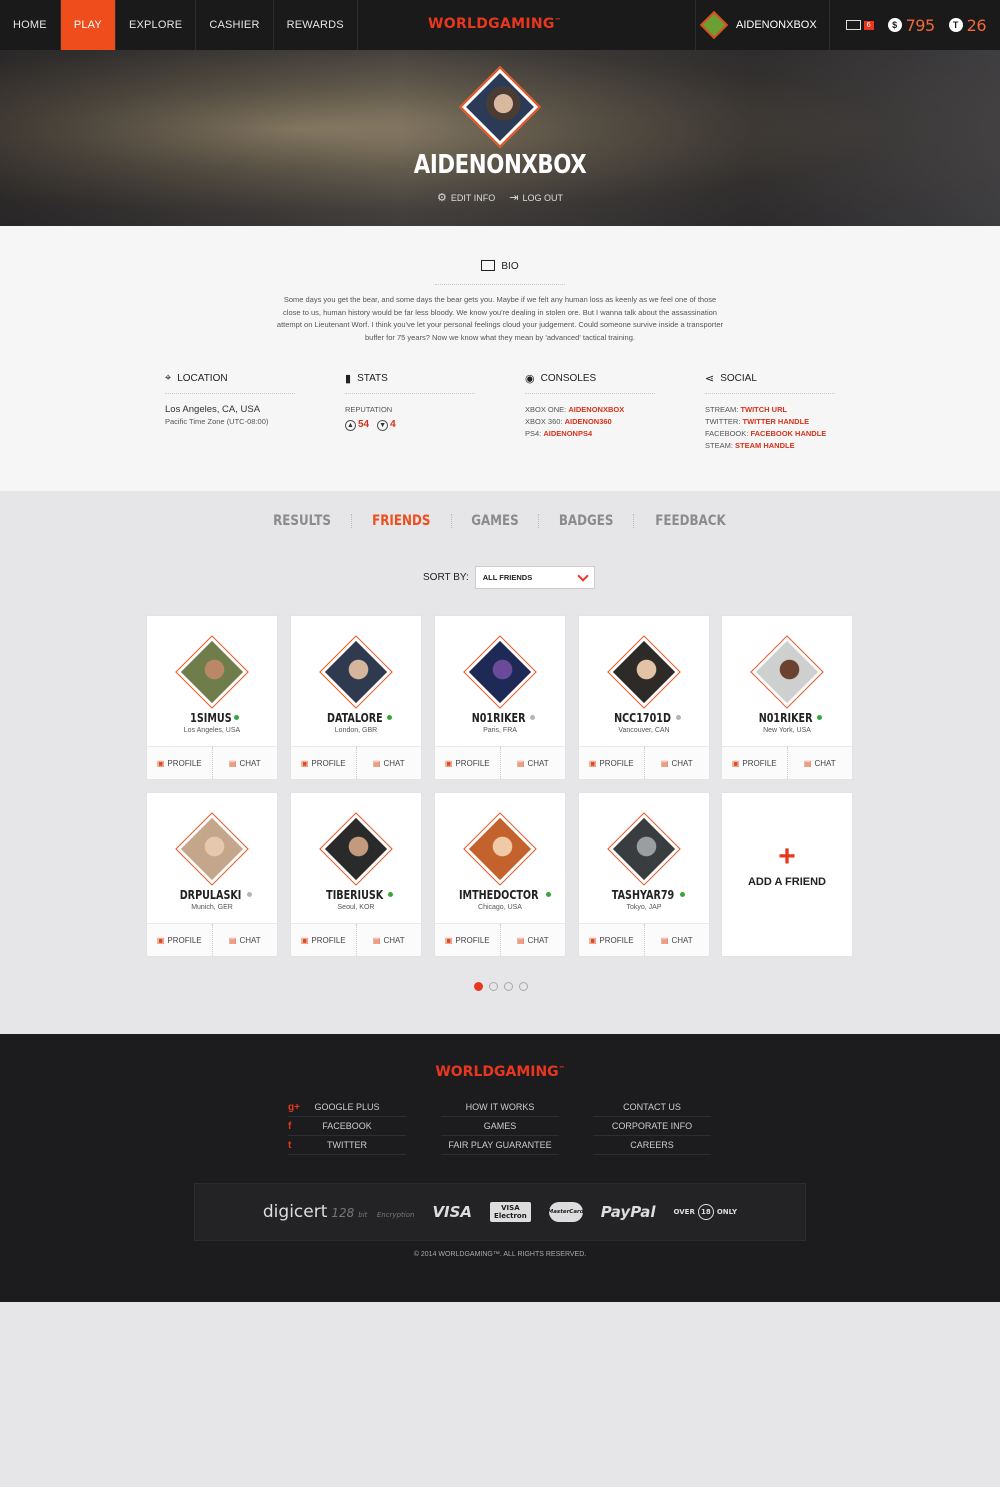  I want to click on token-balance: T 26, so click(967, 25).